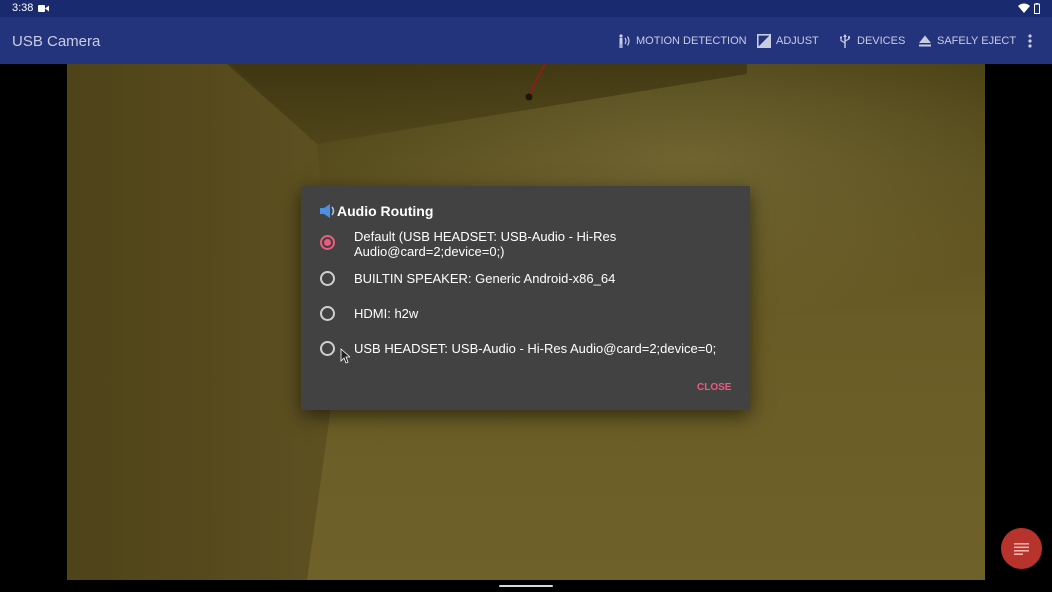  I want to click on devices-button: DEVICES, so click(871, 41).